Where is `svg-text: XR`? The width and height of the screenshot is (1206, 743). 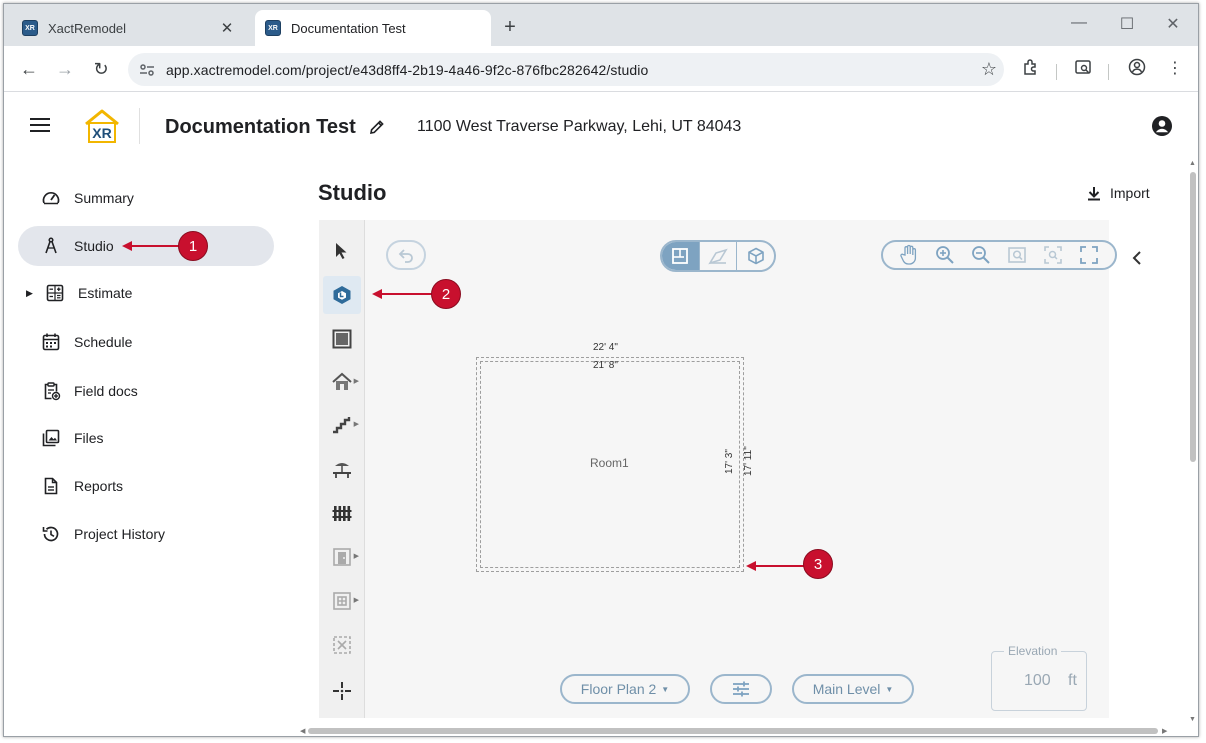 svg-text: XR is located at coordinates (101, 133).